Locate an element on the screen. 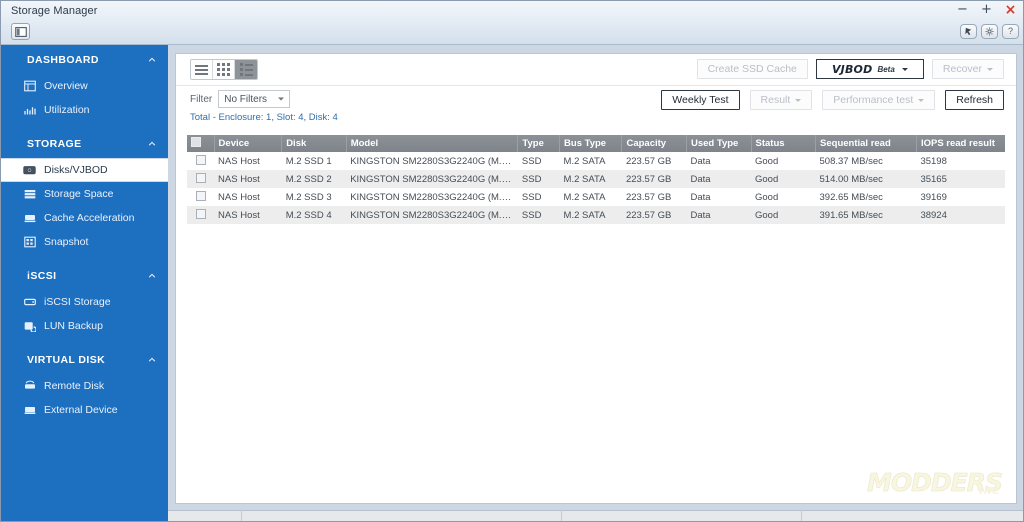  sidebar-item-remote-disk: Remote Disk is located at coordinates (84, 386).